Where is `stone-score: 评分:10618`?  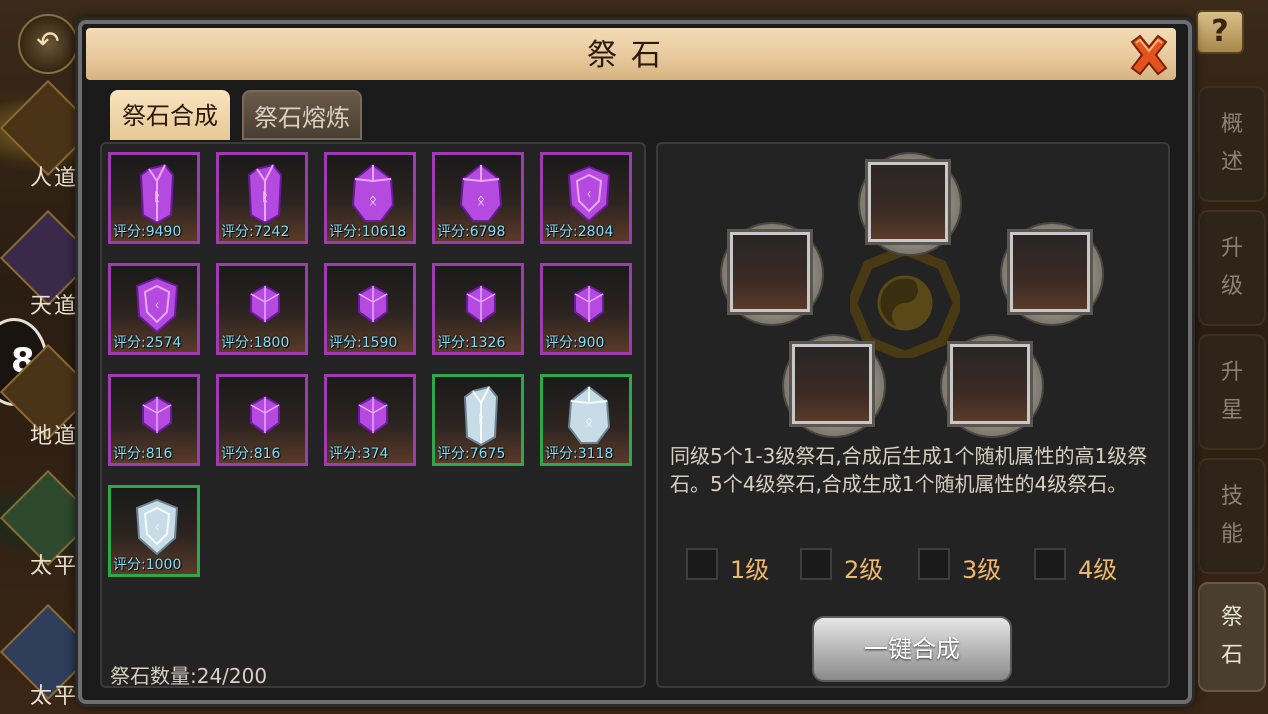
stone-score: 评分:10618 is located at coordinates (368, 232).